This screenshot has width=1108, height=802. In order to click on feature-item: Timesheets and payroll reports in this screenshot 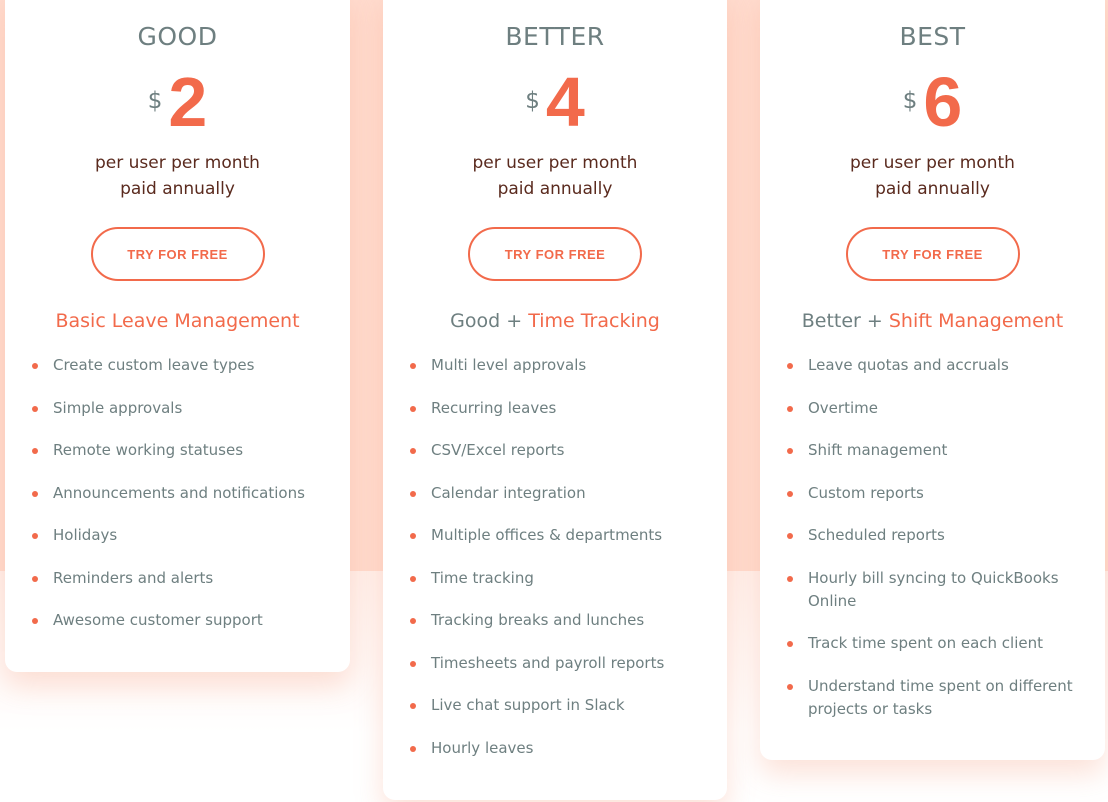, I will do `click(545, 663)`.